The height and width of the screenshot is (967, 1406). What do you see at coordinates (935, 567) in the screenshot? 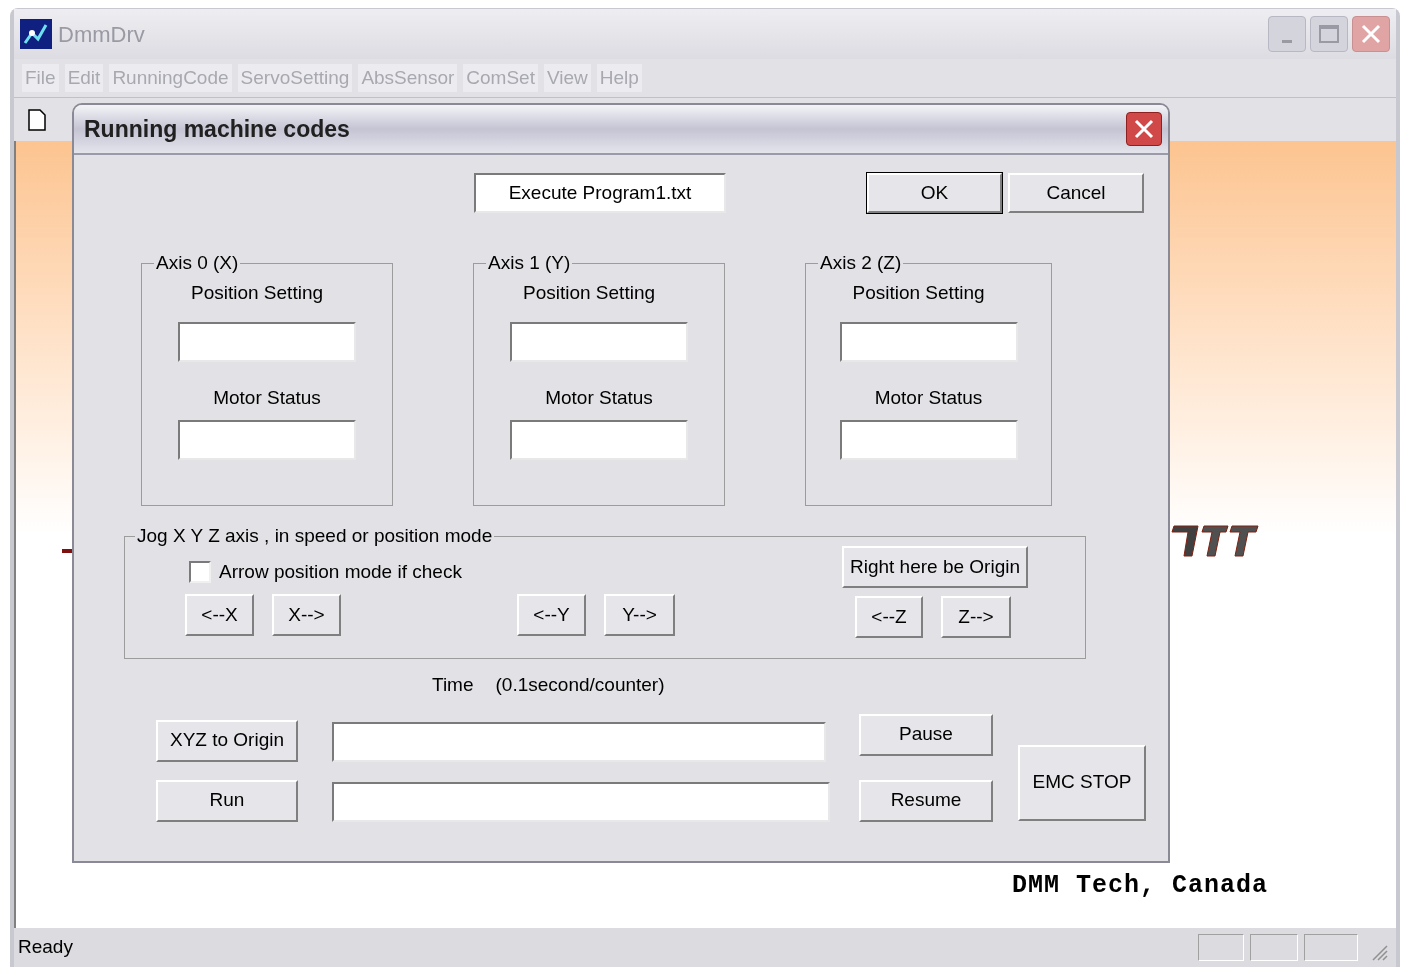
I see `origin-button: Right here be Origin` at bounding box center [935, 567].